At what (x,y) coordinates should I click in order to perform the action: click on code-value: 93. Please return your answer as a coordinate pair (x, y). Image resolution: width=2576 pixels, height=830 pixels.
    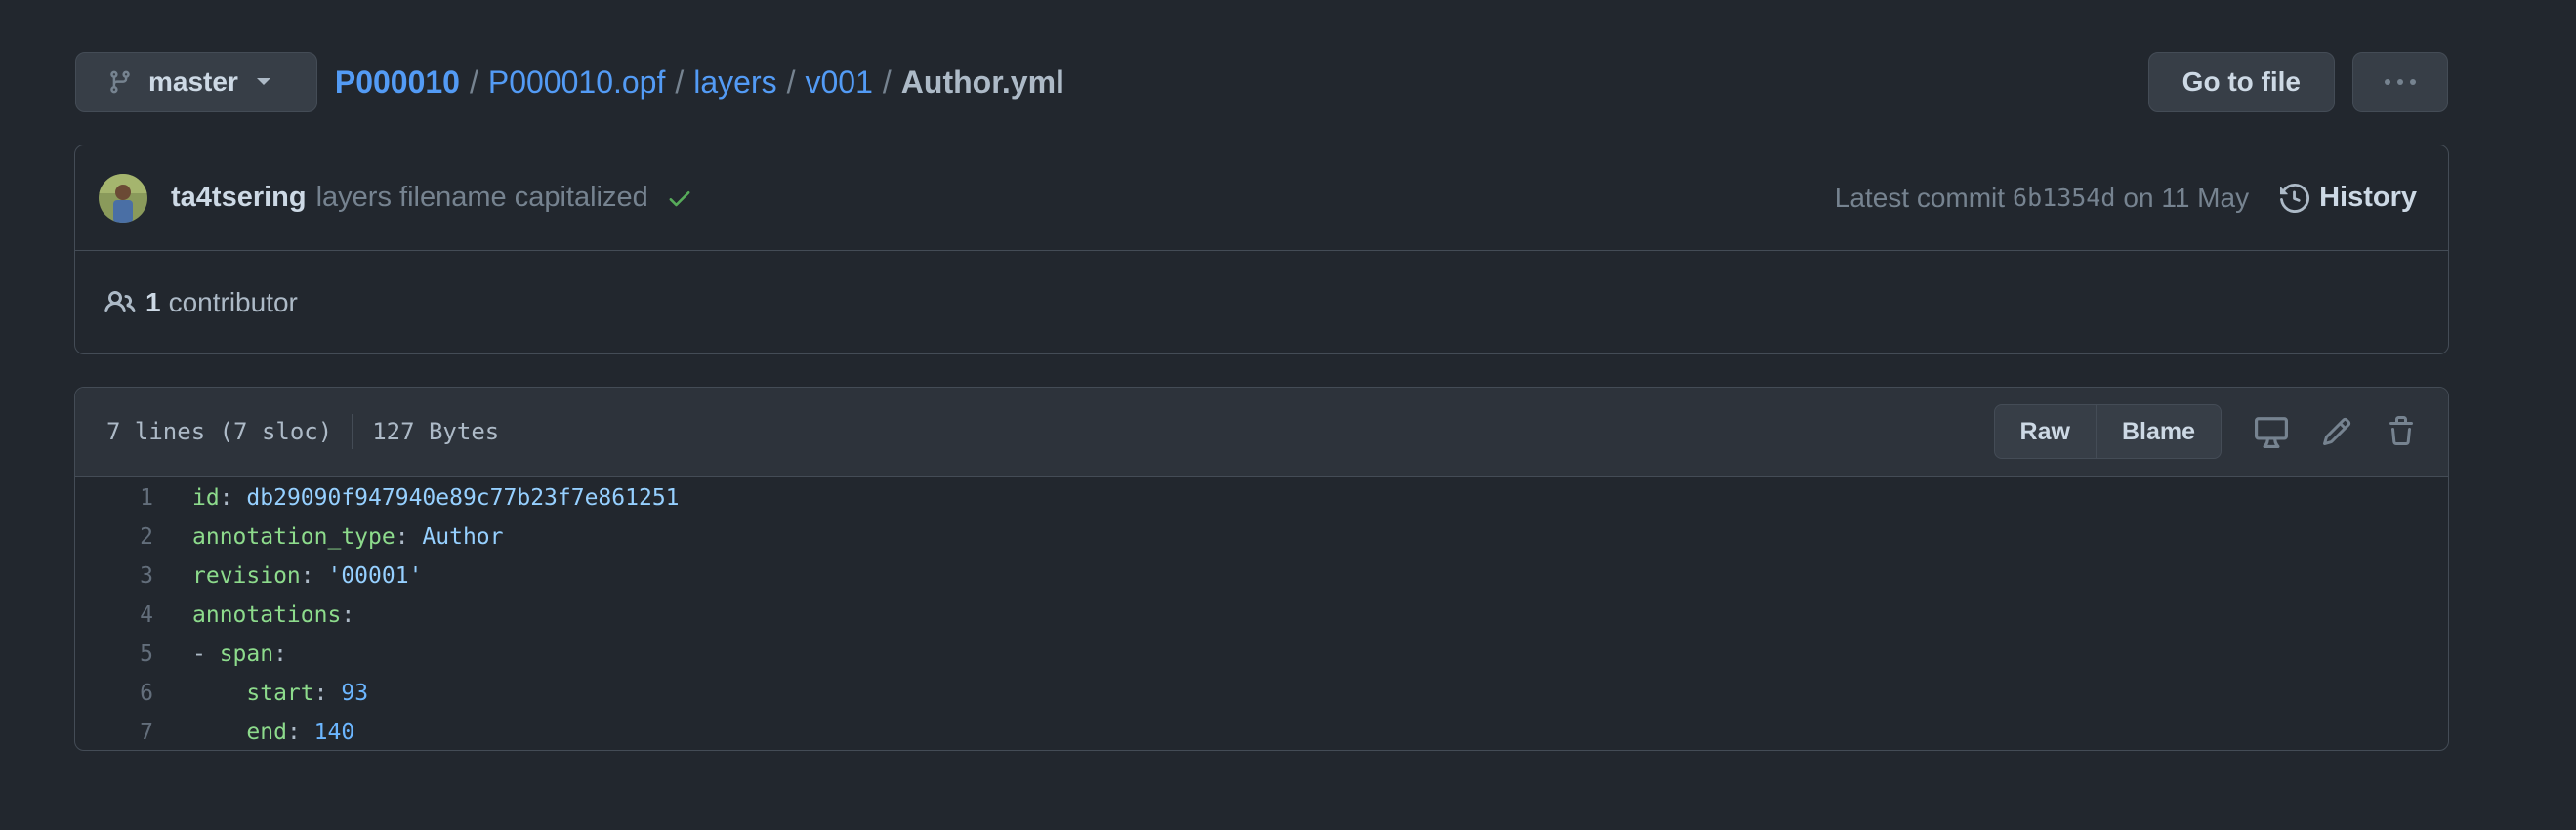
    Looking at the image, I should click on (355, 694).